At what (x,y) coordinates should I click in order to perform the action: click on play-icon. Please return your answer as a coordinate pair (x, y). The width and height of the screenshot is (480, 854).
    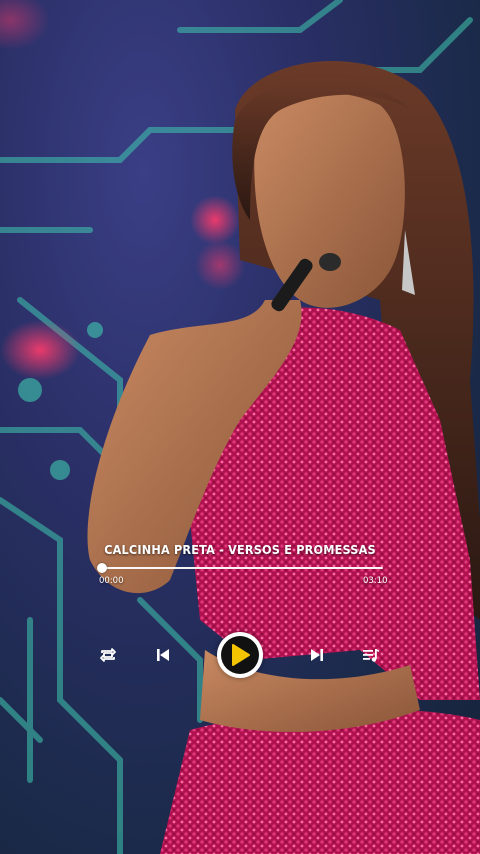
    Looking at the image, I should click on (241, 655).